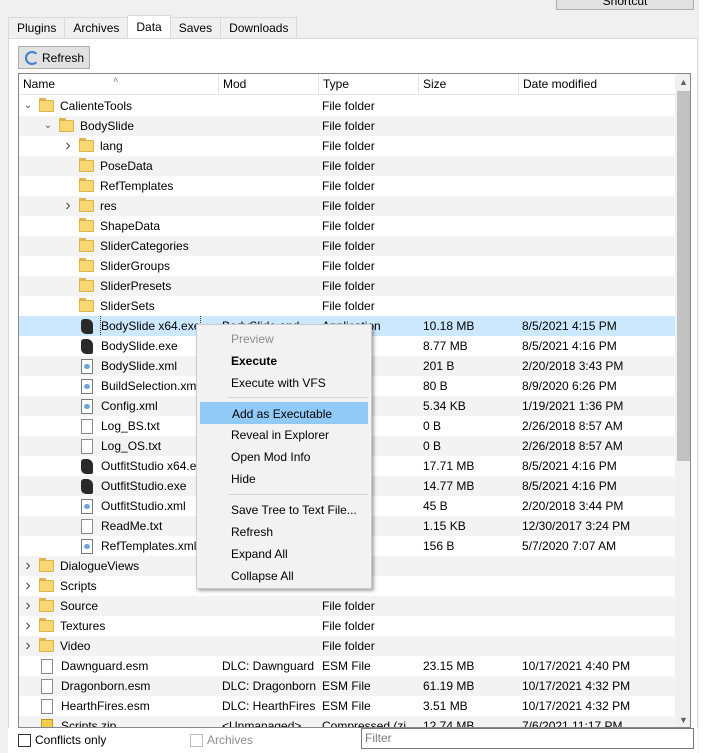 The image size is (721, 753). Describe the element at coordinates (284, 554) in the screenshot. I see `menu-item-expand-all: Expand All` at that location.